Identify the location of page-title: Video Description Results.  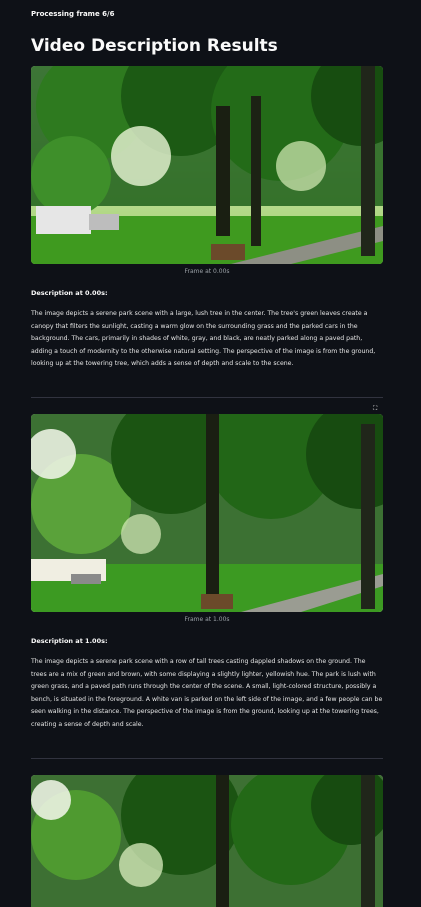
(154, 46).